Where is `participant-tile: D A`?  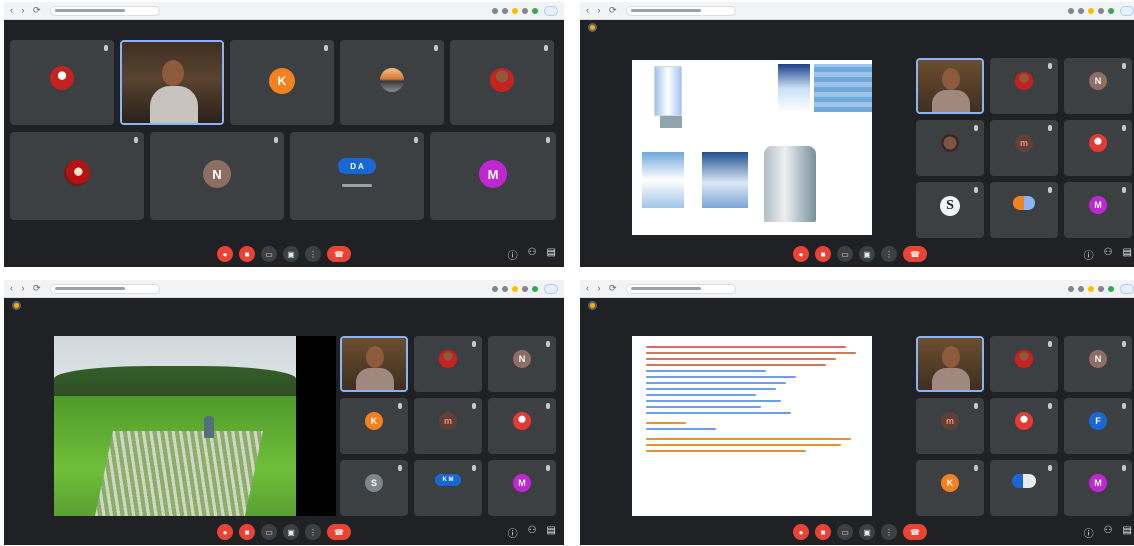 participant-tile: D A is located at coordinates (357, 176).